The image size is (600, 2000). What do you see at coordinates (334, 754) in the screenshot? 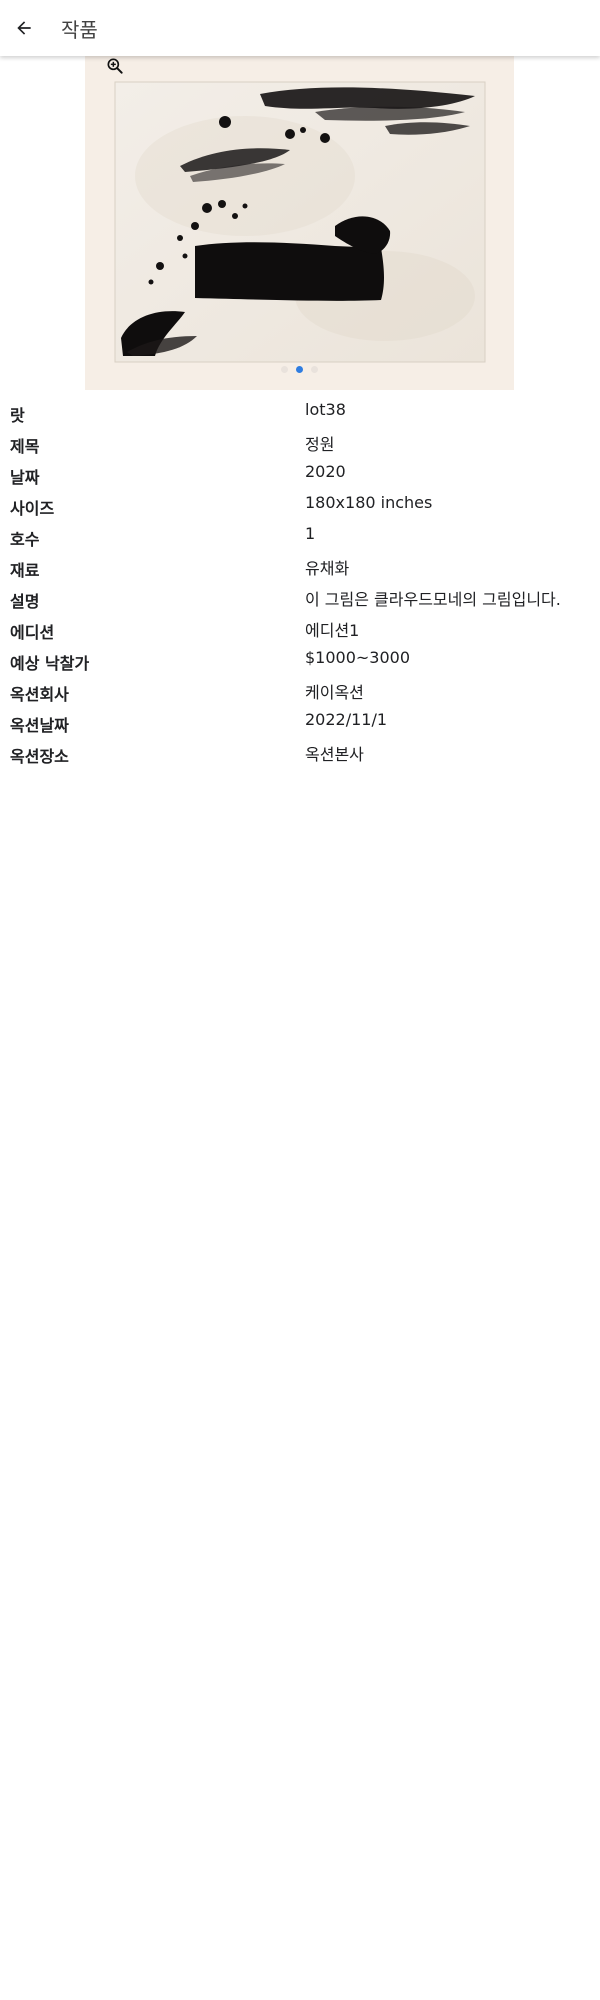
I see `detail-value: 옥션본사` at bounding box center [334, 754].